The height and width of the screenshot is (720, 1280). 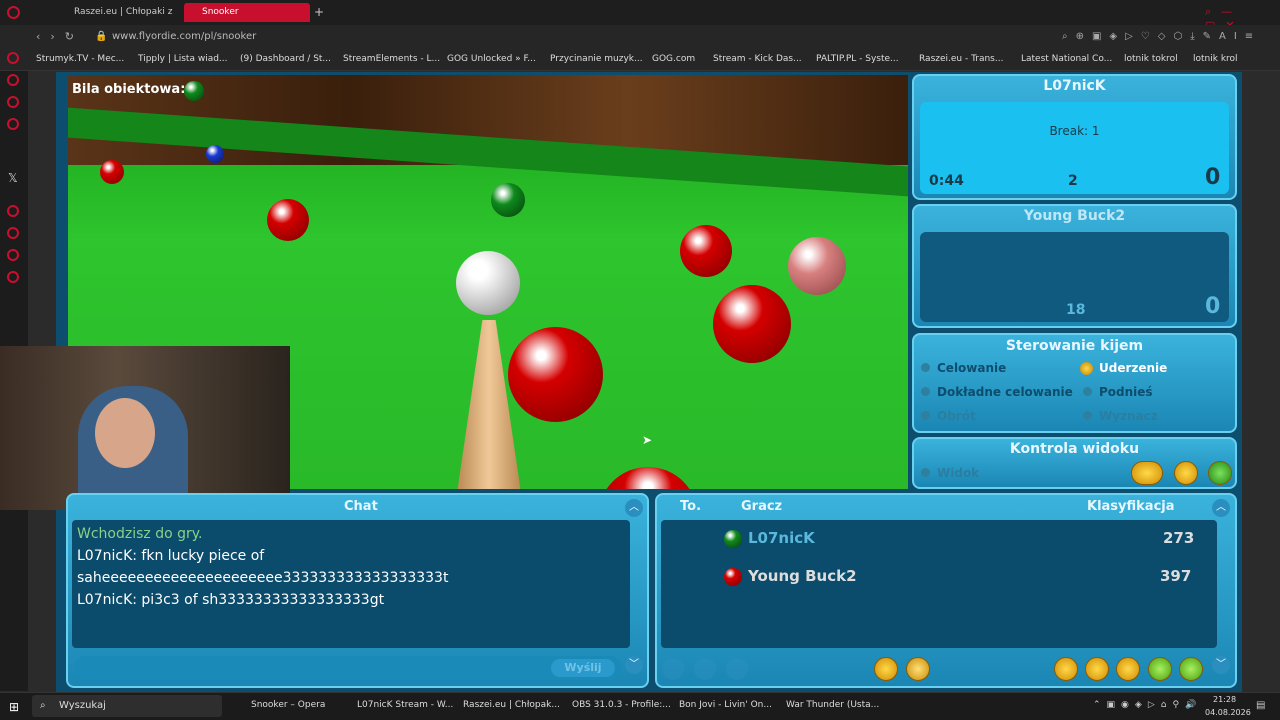 What do you see at coordinates (14, 707) in the screenshot?
I see `start-button: ⊞` at bounding box center [14, 707].